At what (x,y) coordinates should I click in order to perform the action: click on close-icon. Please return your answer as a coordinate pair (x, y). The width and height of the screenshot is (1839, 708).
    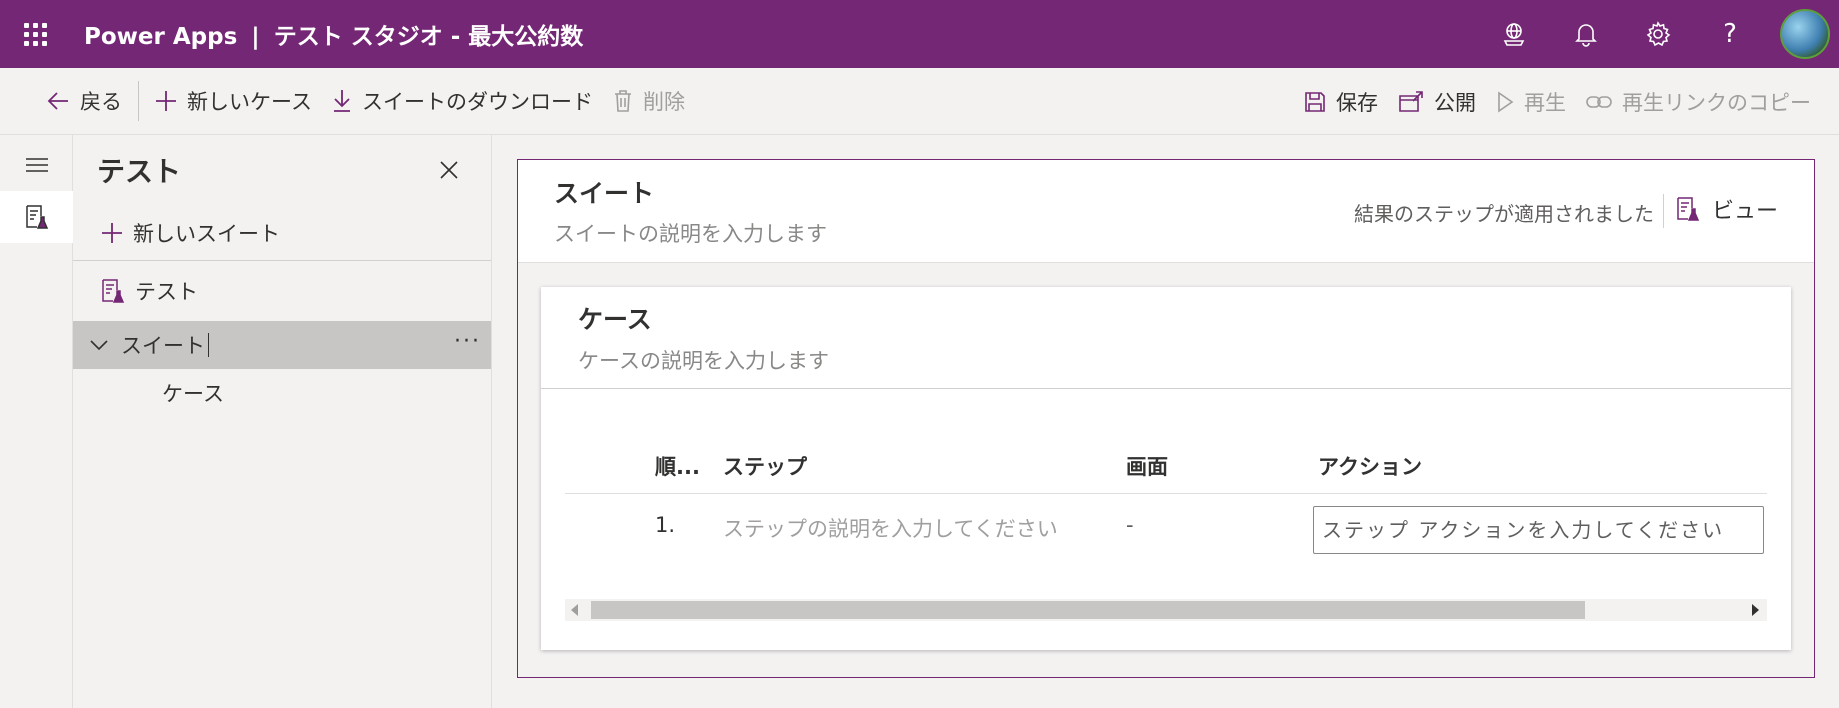
    Looking at the image, I should click on (449, 170).